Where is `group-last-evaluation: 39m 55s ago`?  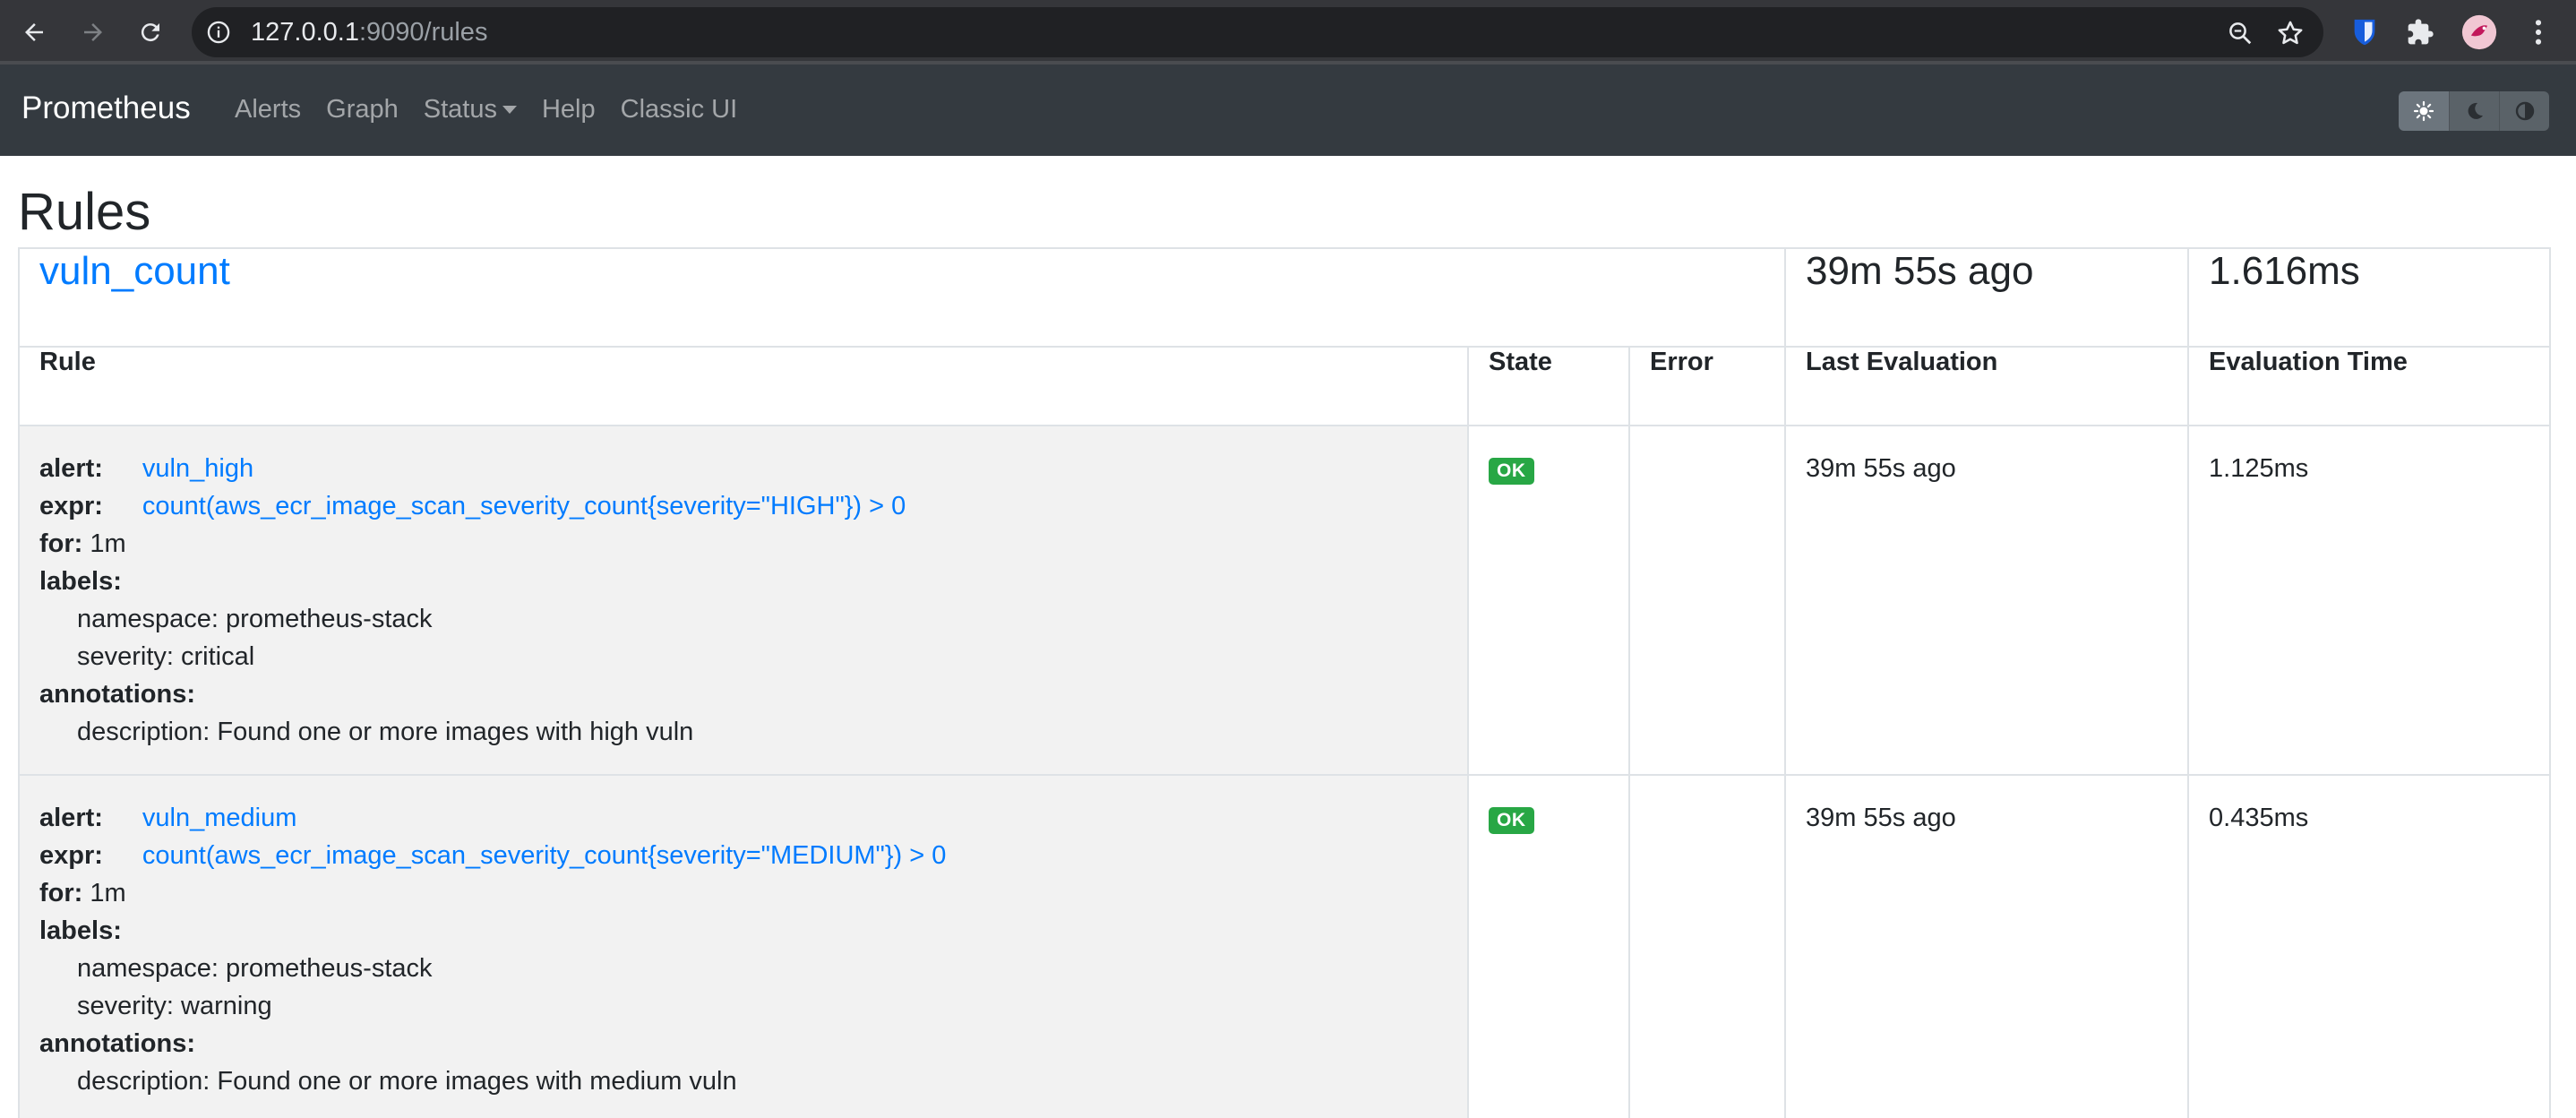 group-last-evaluation: 39m 55s ago is located at coordinates (1987, 297).